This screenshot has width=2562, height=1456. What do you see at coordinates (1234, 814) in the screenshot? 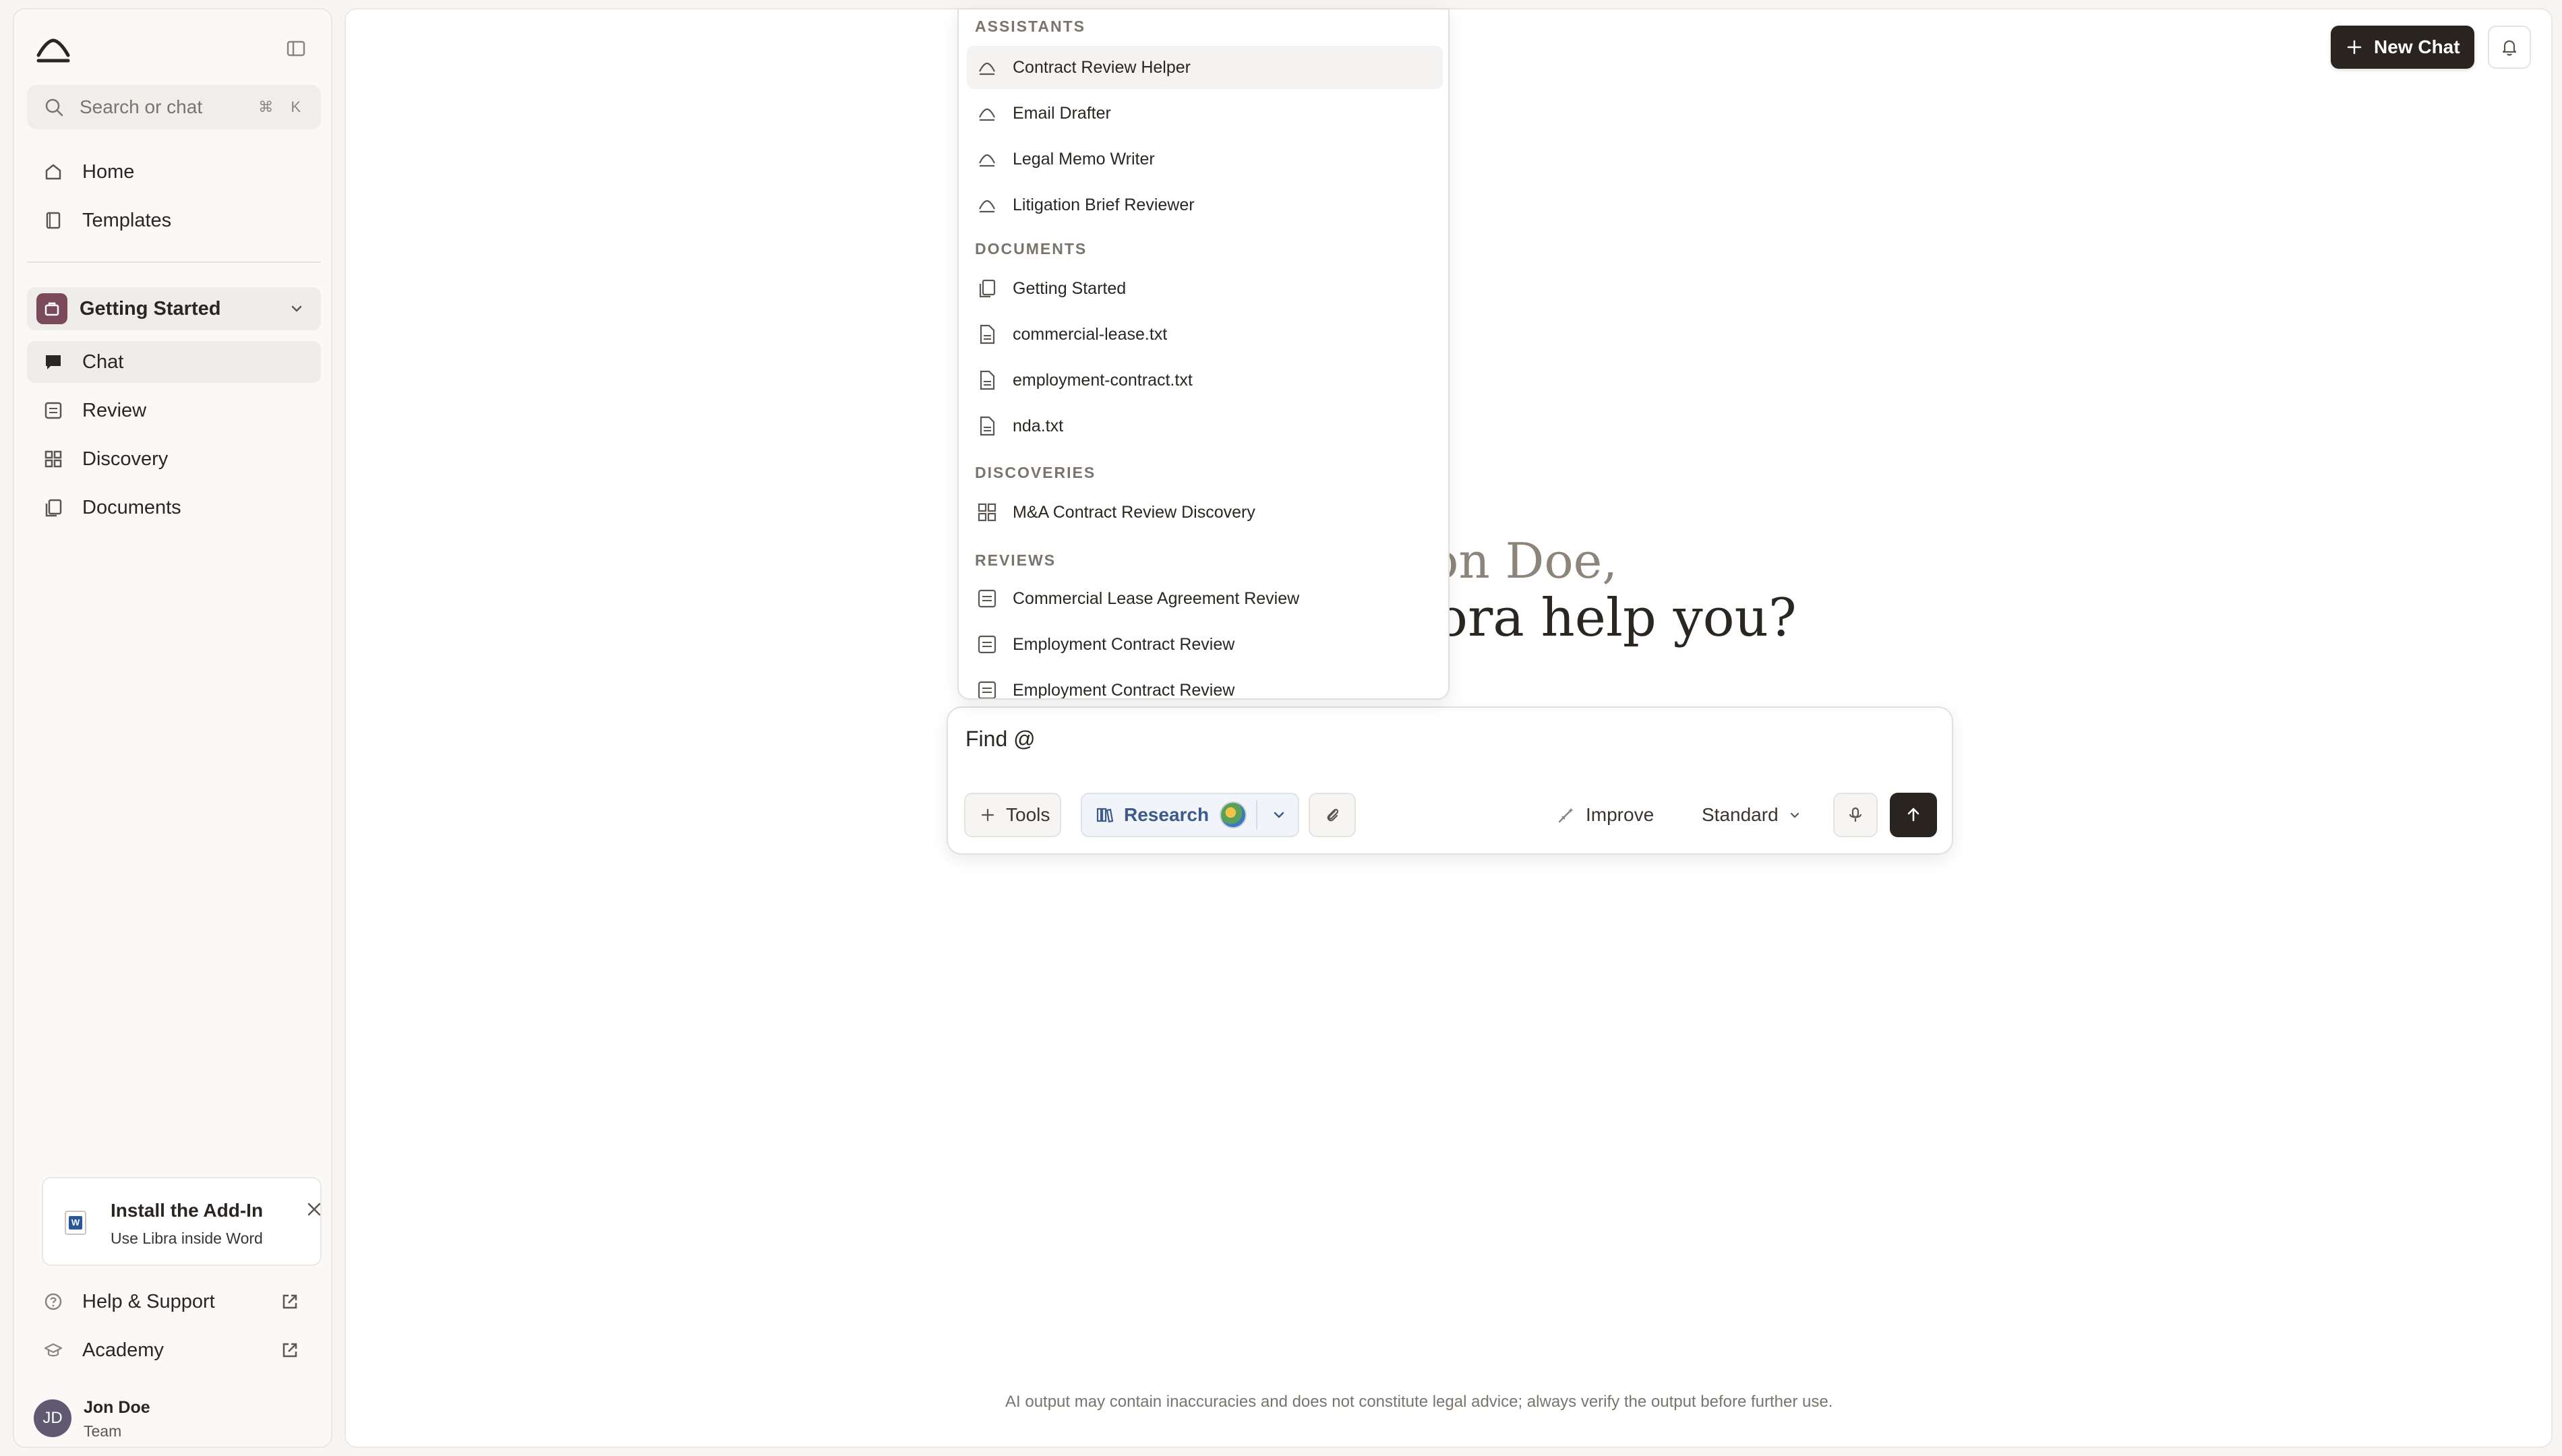
I see `source-globe-icon` at bounding box center [1234, 814].